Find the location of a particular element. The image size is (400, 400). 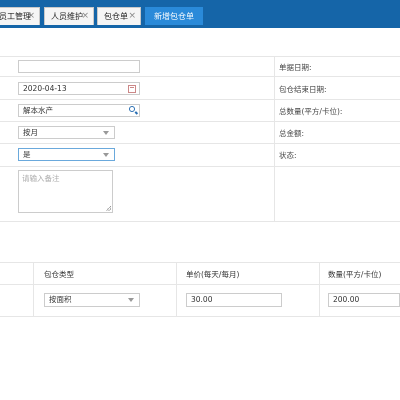

doc-date-label: 单据日期: is located at coordinates (295, 67).